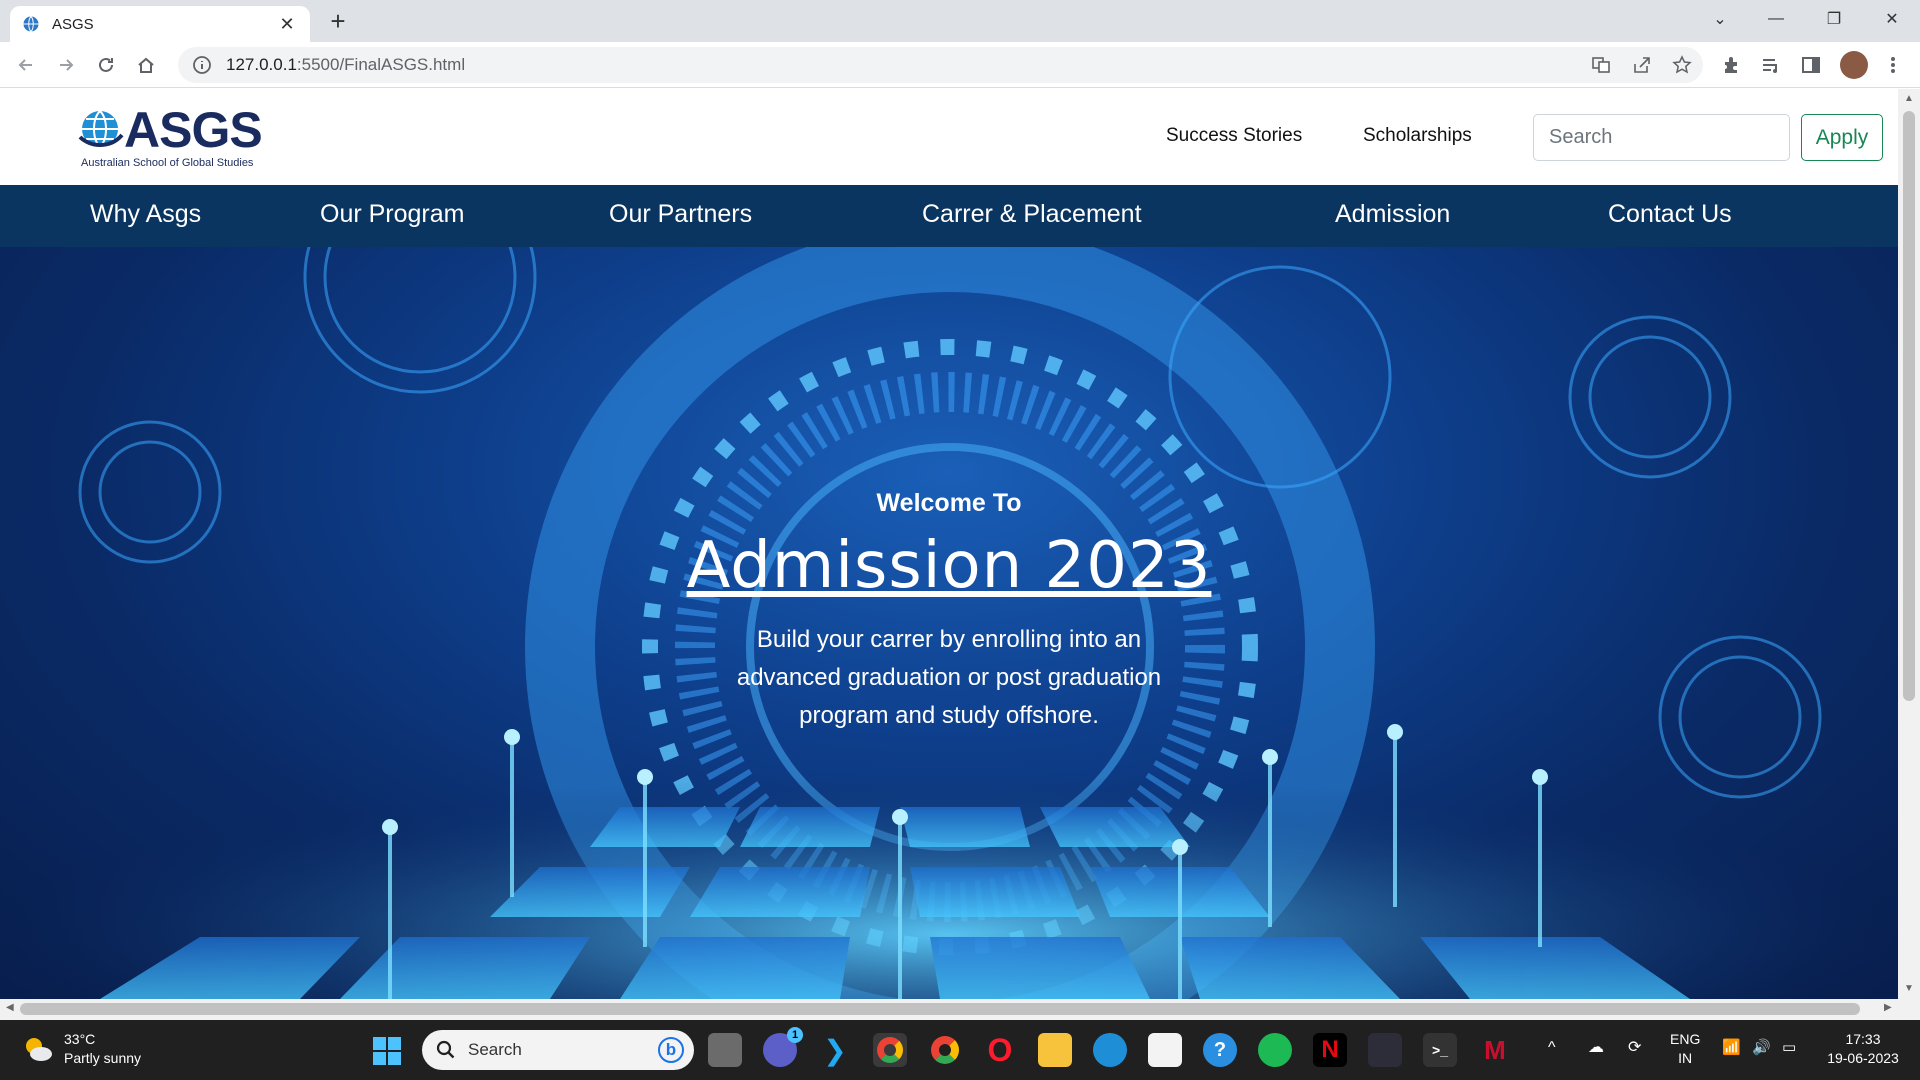 The height and width of the screenshot is (1080, 1920). What do you see at coordinates (725, 1050) in the screenshot?
I see `task-view-icon` at bounding box center [725, 1050].